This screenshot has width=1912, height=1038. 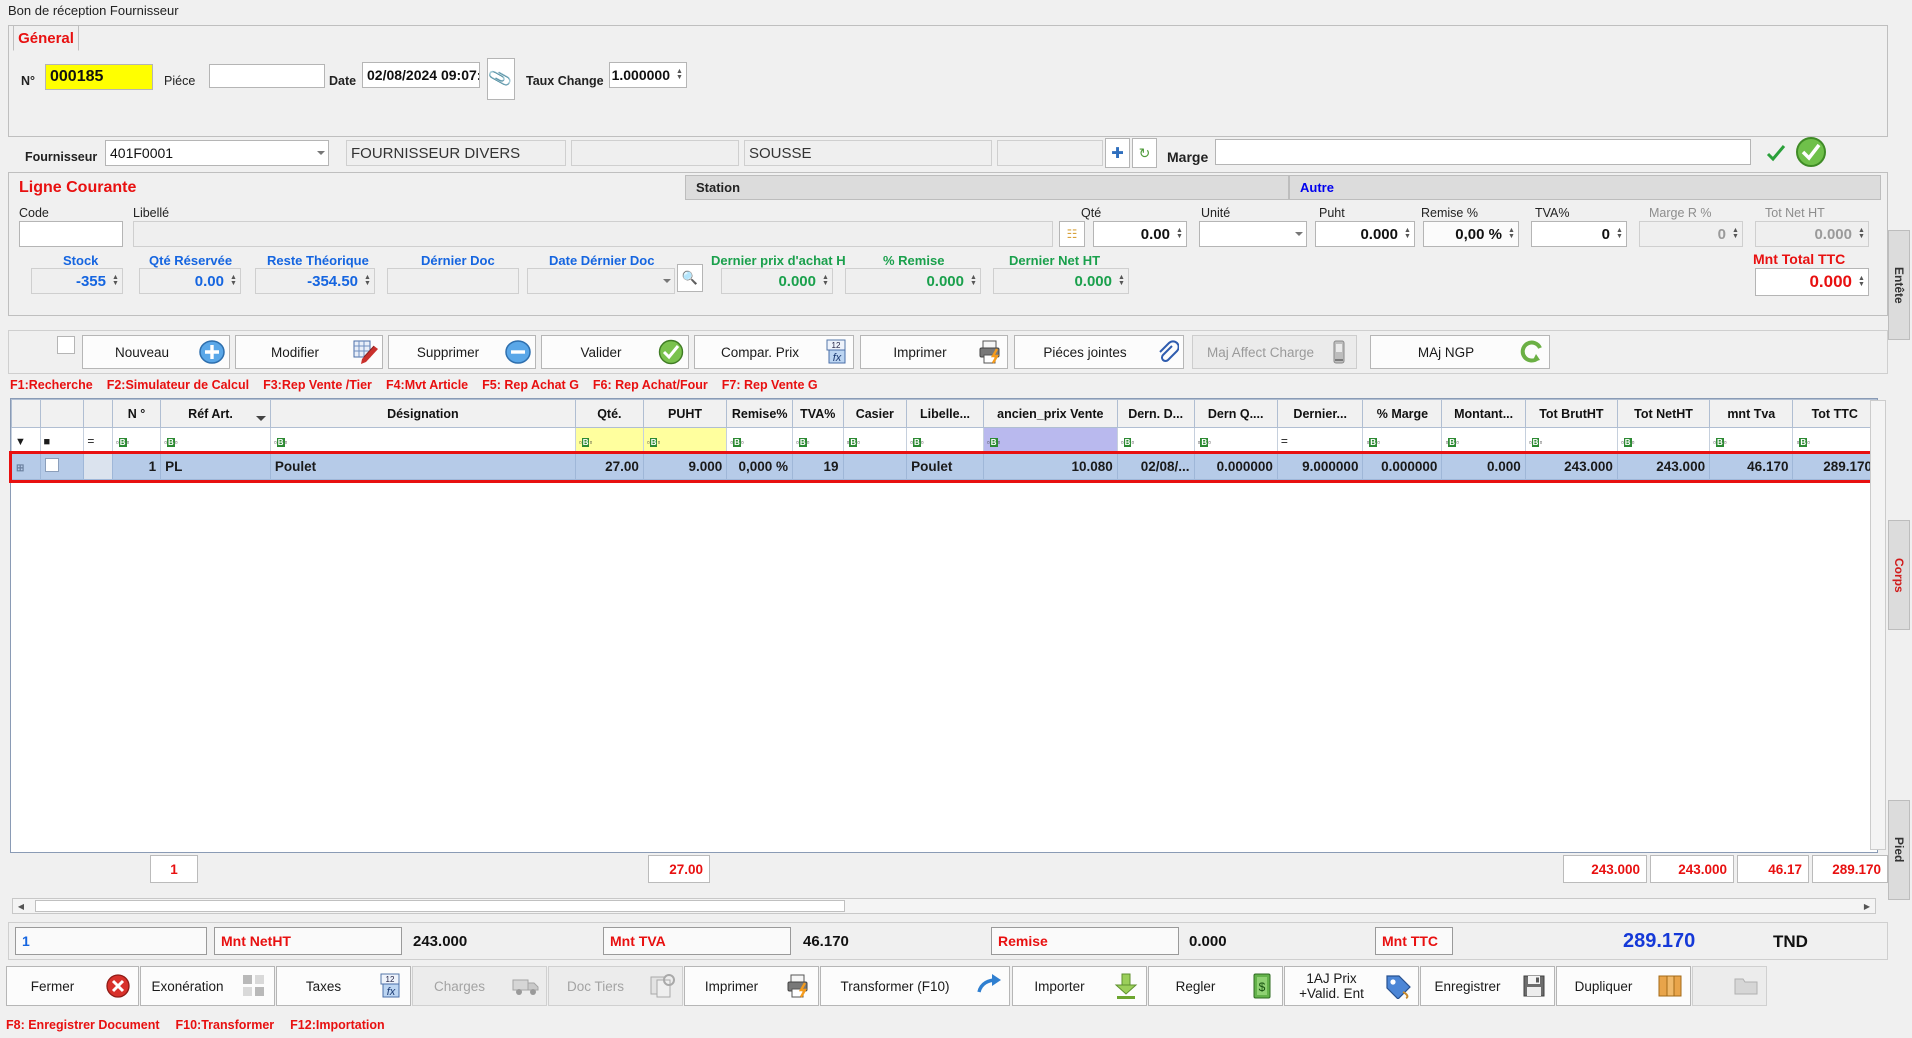 I want to click on table-cell: ⊞, so click(x=26, y=466).